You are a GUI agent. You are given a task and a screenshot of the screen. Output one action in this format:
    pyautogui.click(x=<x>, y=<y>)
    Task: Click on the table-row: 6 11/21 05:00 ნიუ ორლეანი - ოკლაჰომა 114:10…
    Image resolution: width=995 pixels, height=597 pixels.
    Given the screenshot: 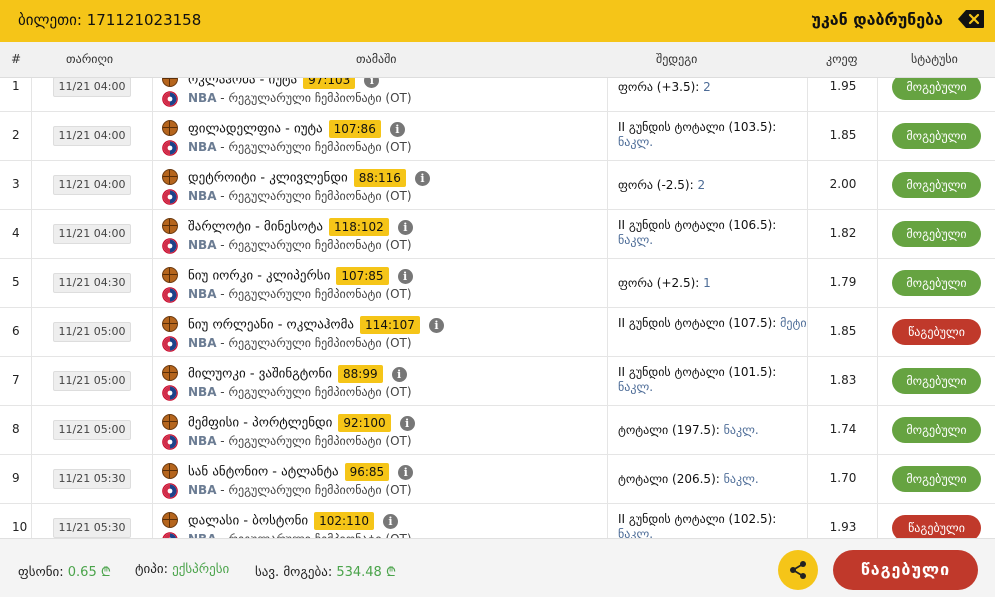 What is the action you would take?
    pyautogui.click(x=497, y=332)
    